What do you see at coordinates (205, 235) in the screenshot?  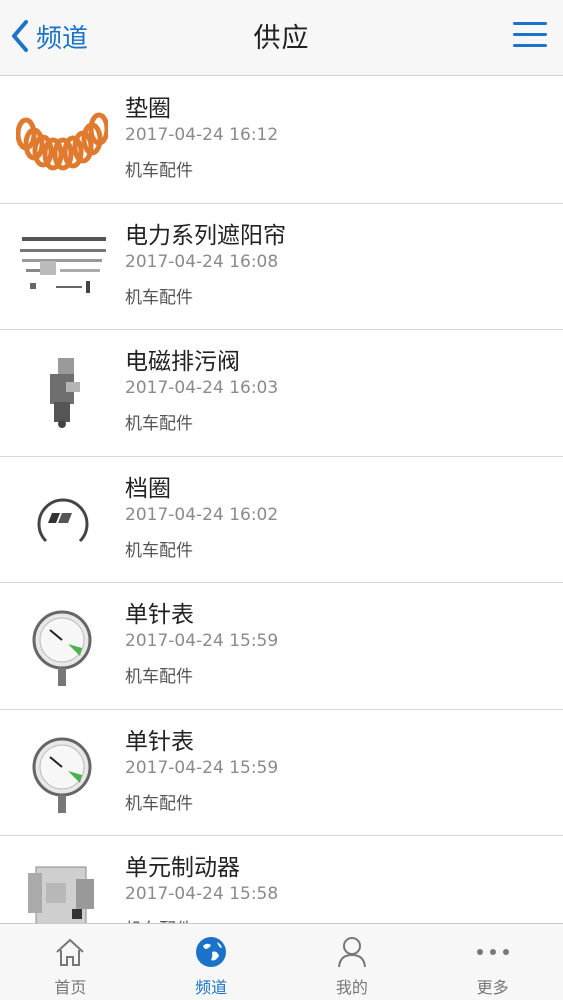 I see `item-title: 电力系列遮阳帘` at bounding box center [205, 235].